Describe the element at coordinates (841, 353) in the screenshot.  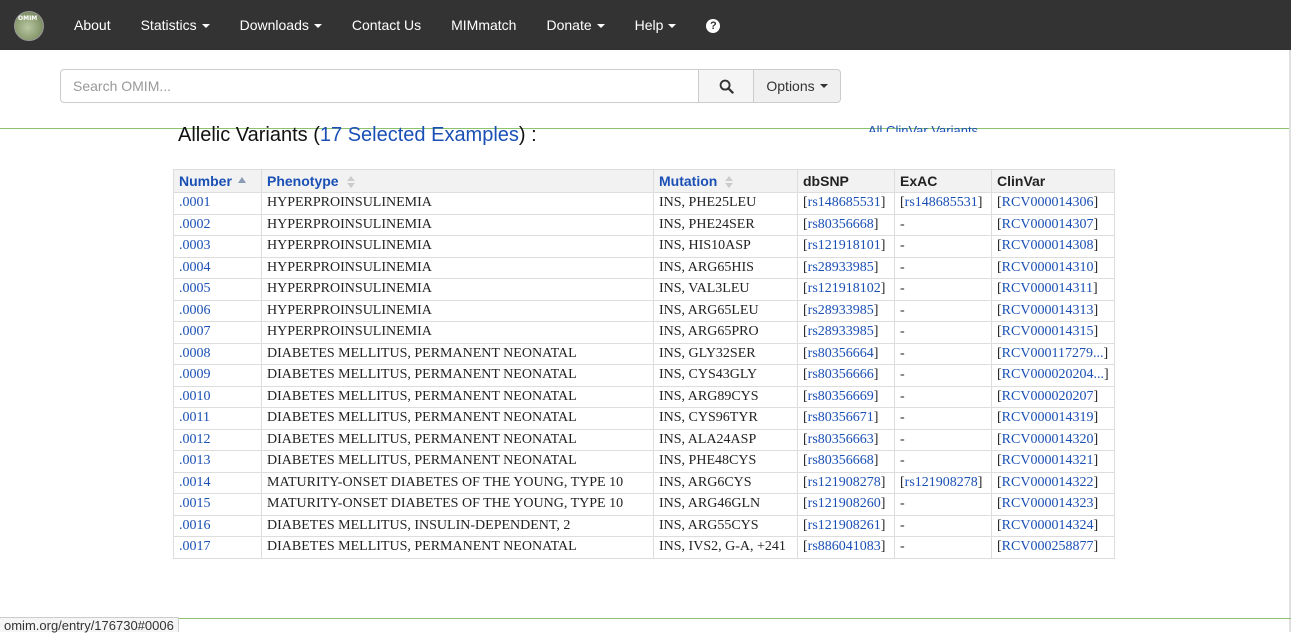
I see `dbsnp-link: rs80356664` at that location.